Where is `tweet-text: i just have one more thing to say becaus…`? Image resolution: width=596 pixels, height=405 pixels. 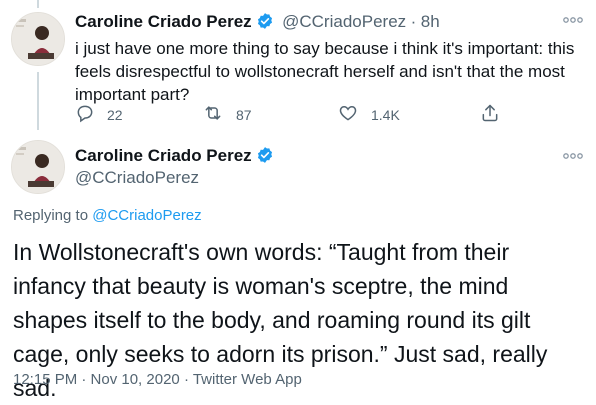
tweet-text: i just have one more thing to say becaus… is located at coordinates (325, 71).